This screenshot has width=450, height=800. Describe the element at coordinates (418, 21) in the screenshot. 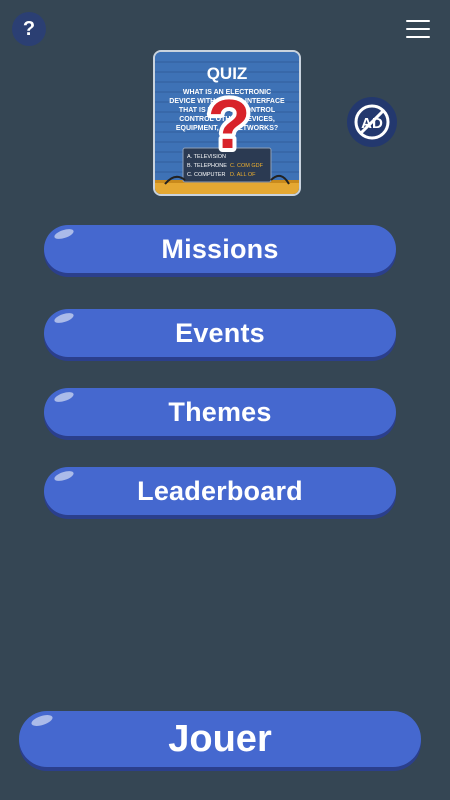

I see `hamburger-icon` at that location.